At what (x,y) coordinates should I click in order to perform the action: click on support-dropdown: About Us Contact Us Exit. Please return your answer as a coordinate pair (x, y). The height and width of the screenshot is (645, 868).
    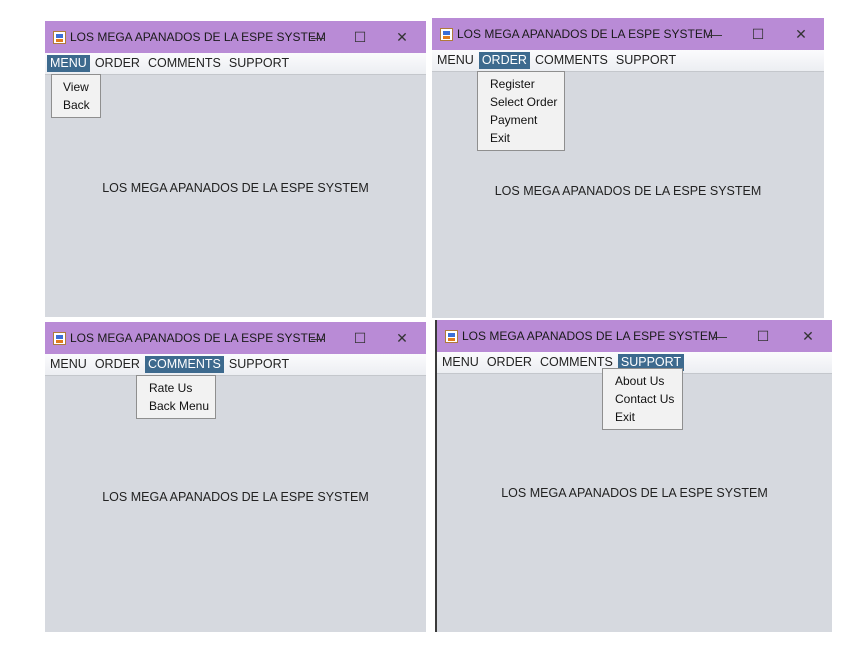
    Looking at the image, I should click on (642, 399).